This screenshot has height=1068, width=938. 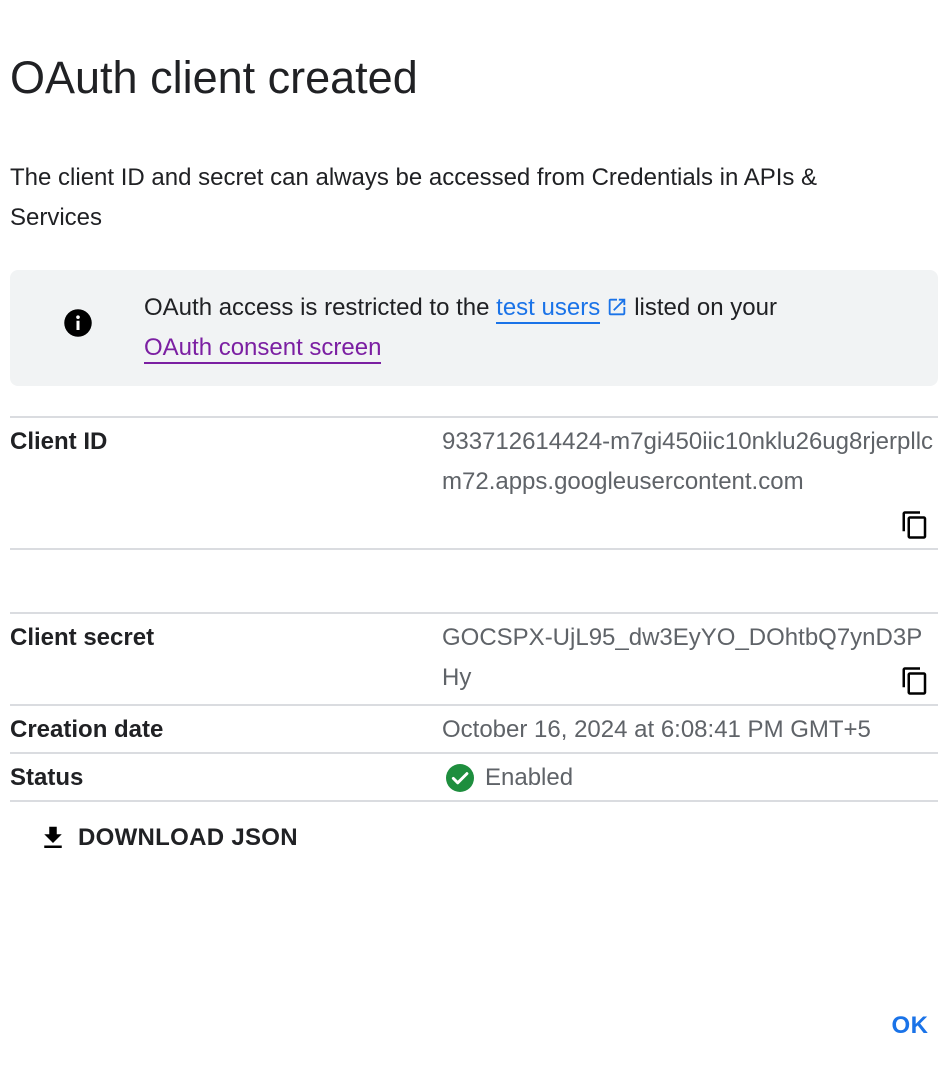 What do you see at coordinates (214, 77) in the screenshot?
I see `dialog-title: OAuth client created` at bounding box center [214, 77].